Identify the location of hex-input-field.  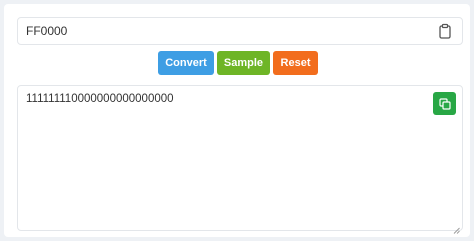
(240, 31).